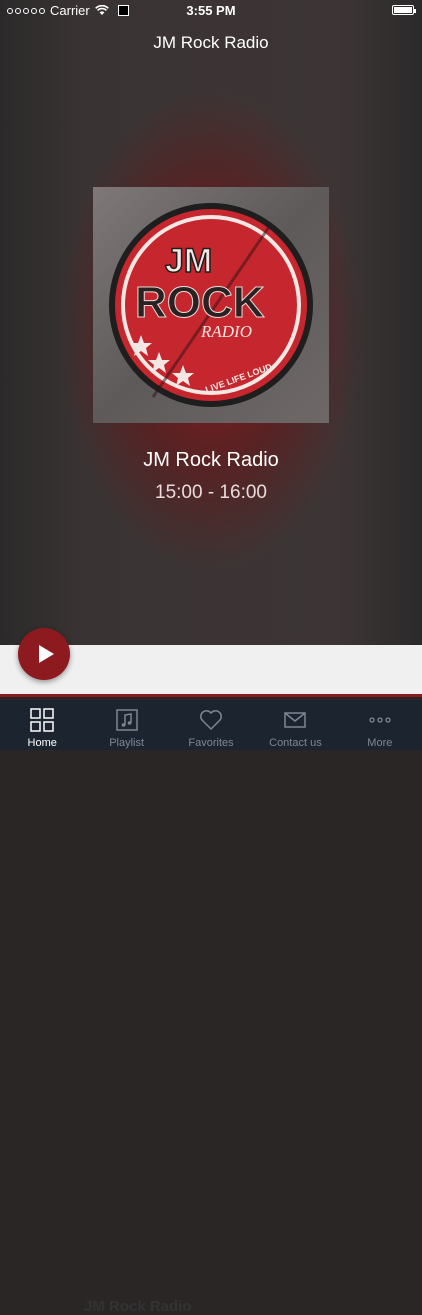  I want to click on tab-bar: Home Playlist Favorites Contact us More, so click(211, 725).